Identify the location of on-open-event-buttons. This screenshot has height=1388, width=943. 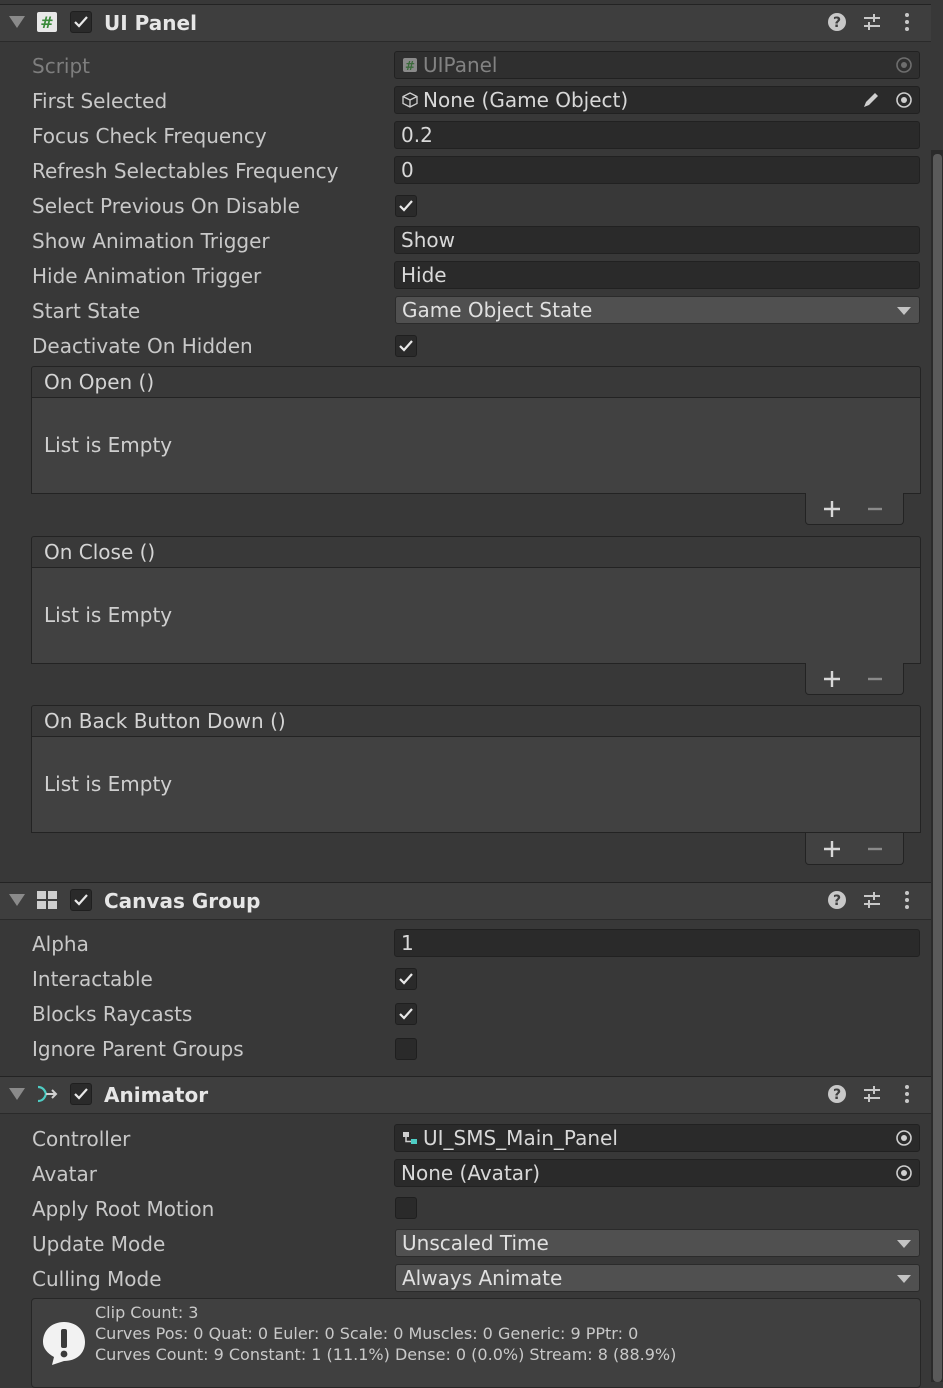
(854, 509).